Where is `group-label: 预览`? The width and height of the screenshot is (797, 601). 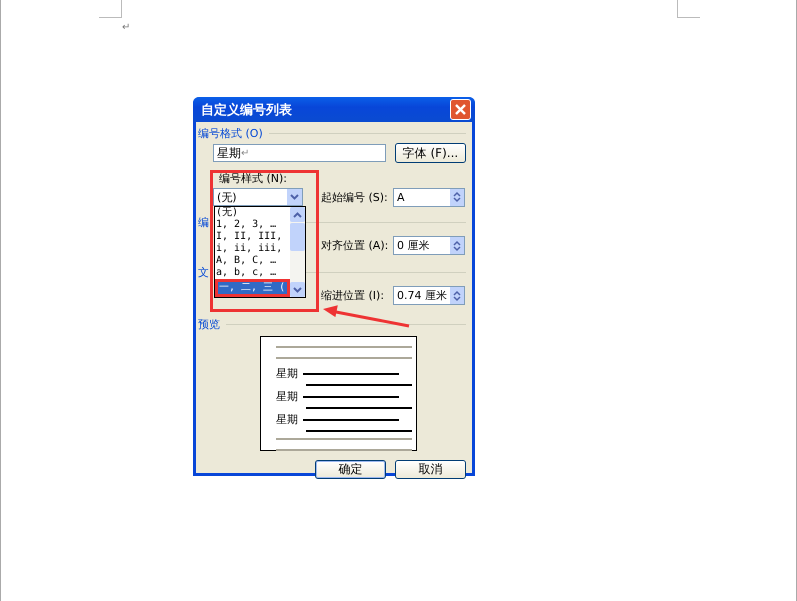
group-label: 预览 is located at coordinates (209, 324).